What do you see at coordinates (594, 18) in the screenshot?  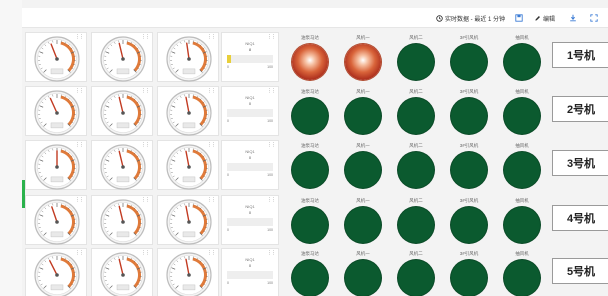 I see `fullscreen-icon` at bounding box center [594, 18].